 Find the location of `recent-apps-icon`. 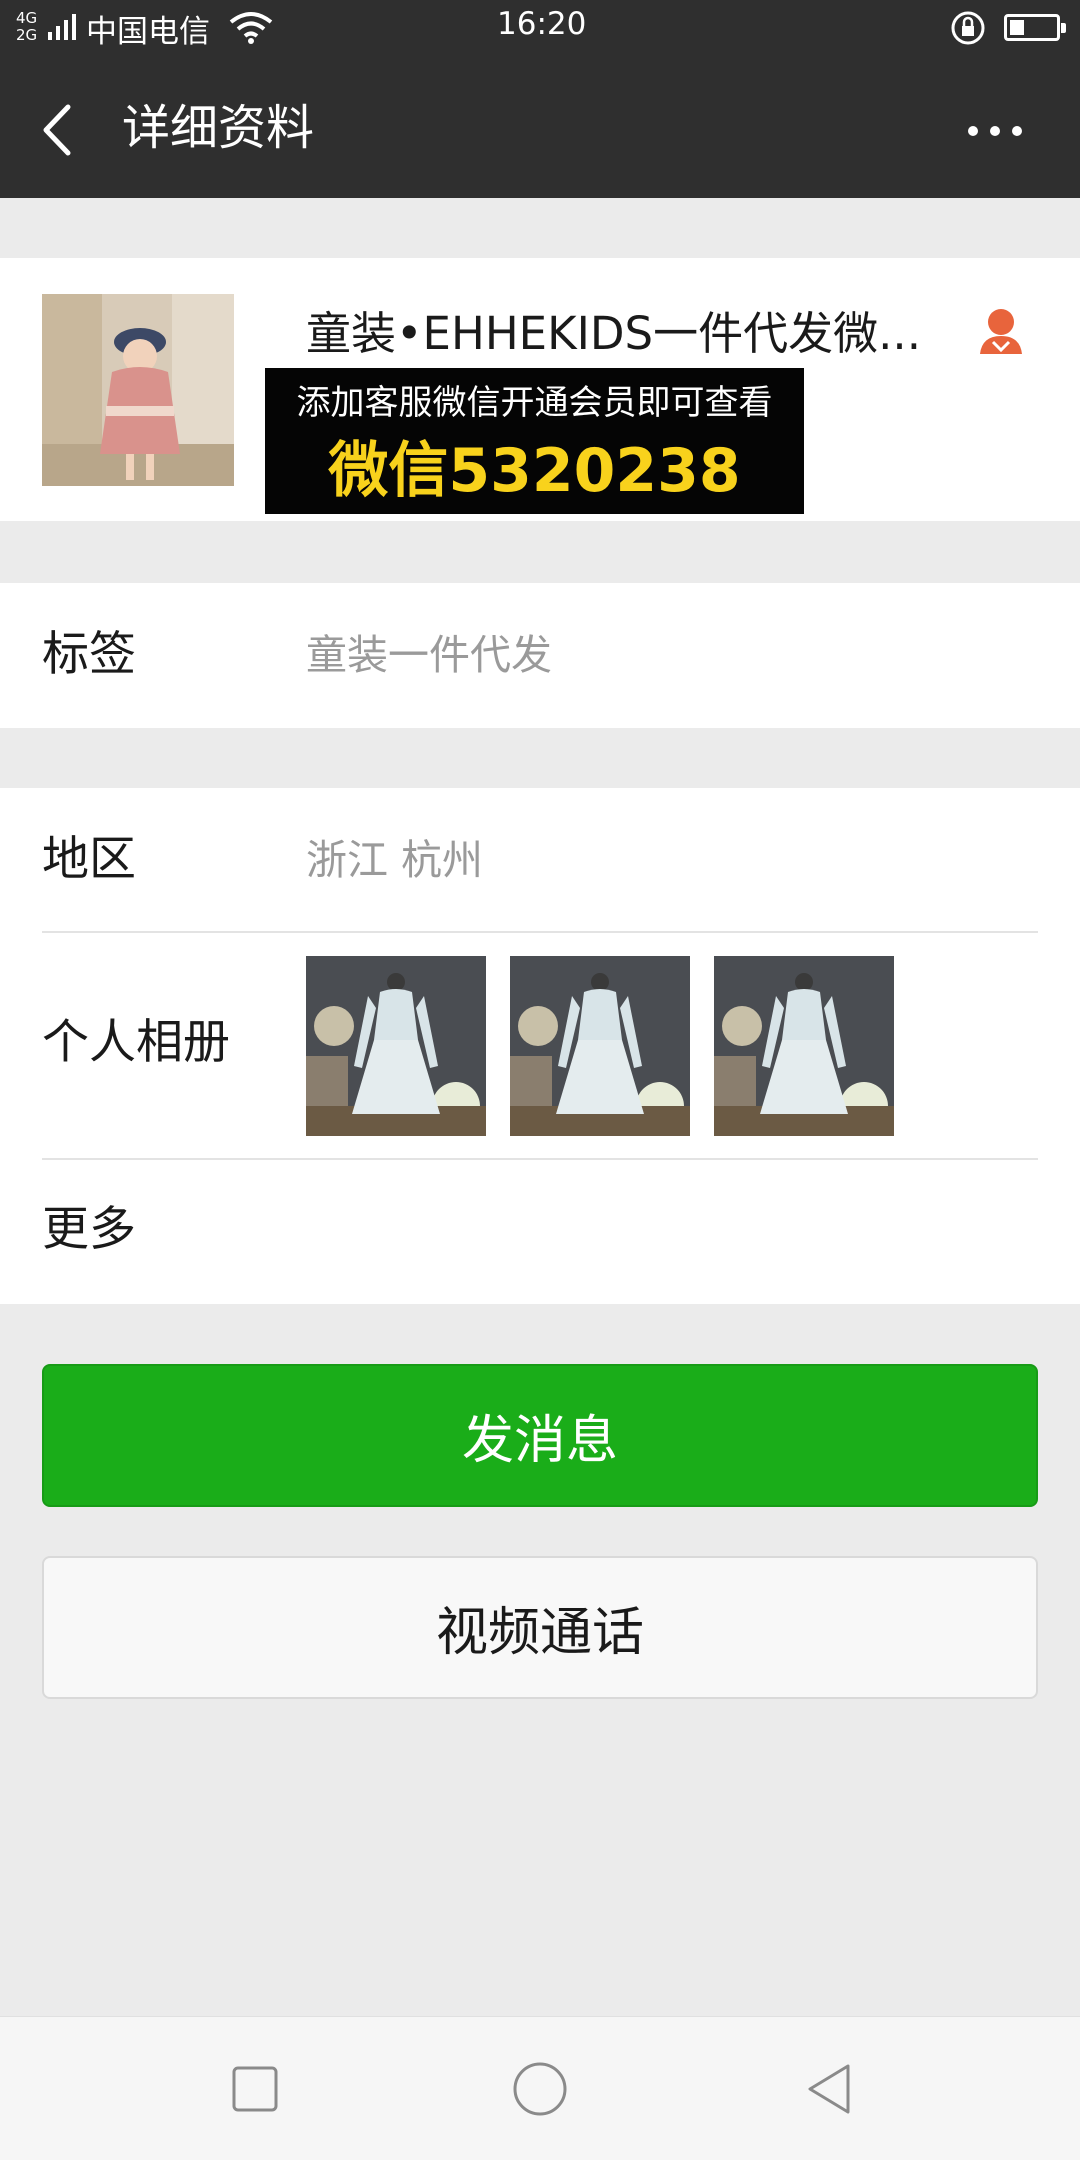

recent-apps-icon is located at coordinates (255, 2089).